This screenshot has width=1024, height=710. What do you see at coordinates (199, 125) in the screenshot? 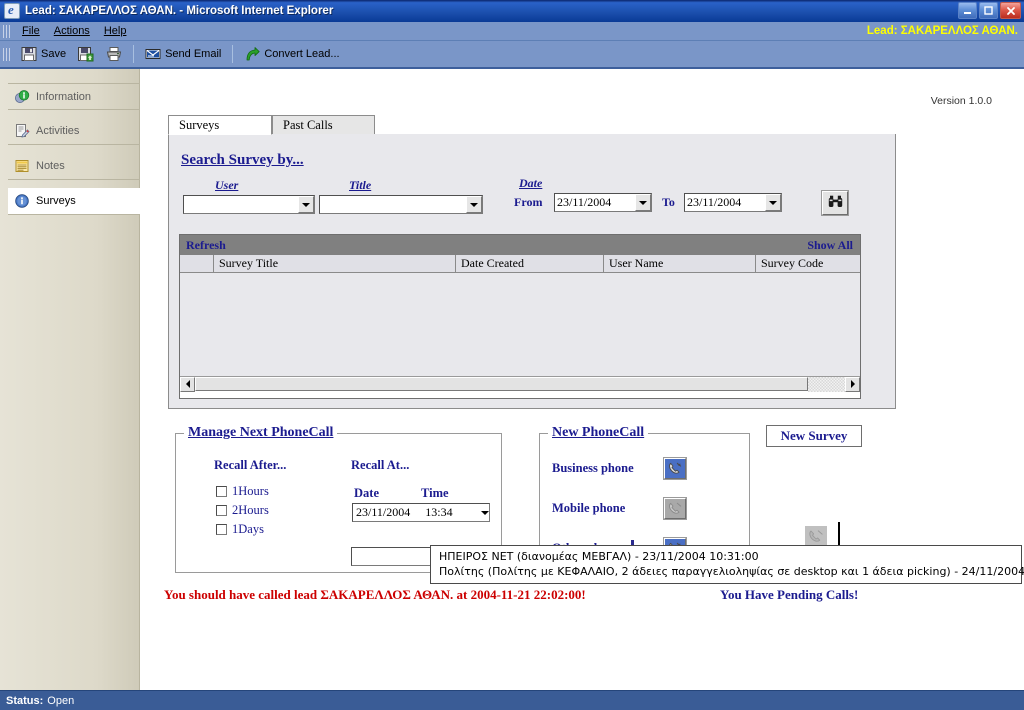
I see `tab-surveys-label: Surveys` at bounding box center [199, 125].